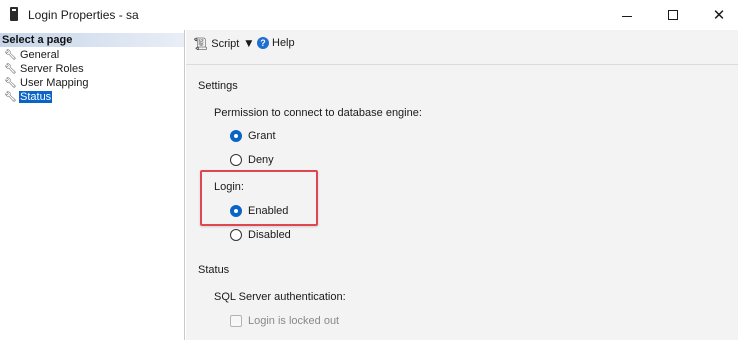 This screenshot has height=340, width=738. What do you see at coordinates (52, 69) in the screenshot?
I see `sidebar-item-label: Server Roles` at bounding box center [52, 69].